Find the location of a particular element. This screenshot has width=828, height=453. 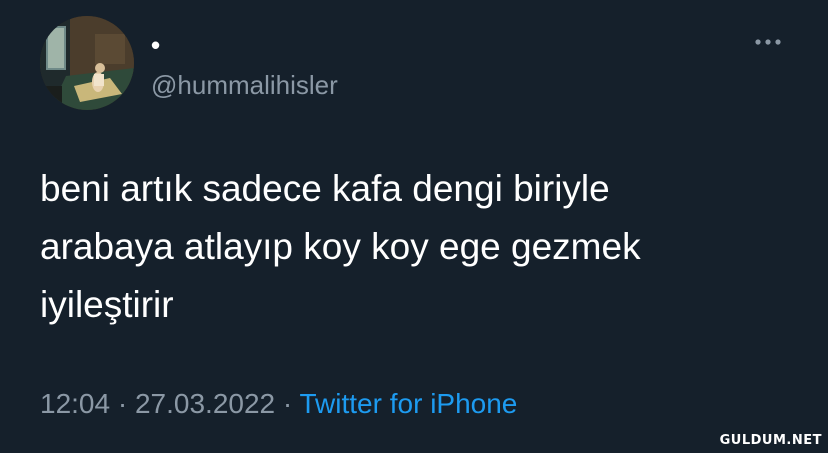

more-horizontal-icon is located at coordinates (768, 42).